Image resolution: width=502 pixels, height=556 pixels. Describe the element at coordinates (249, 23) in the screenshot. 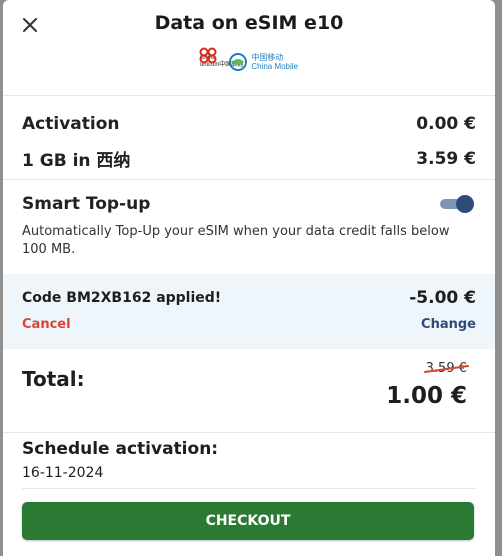

I see `modal-title: Data on eSIM e10` at that location.